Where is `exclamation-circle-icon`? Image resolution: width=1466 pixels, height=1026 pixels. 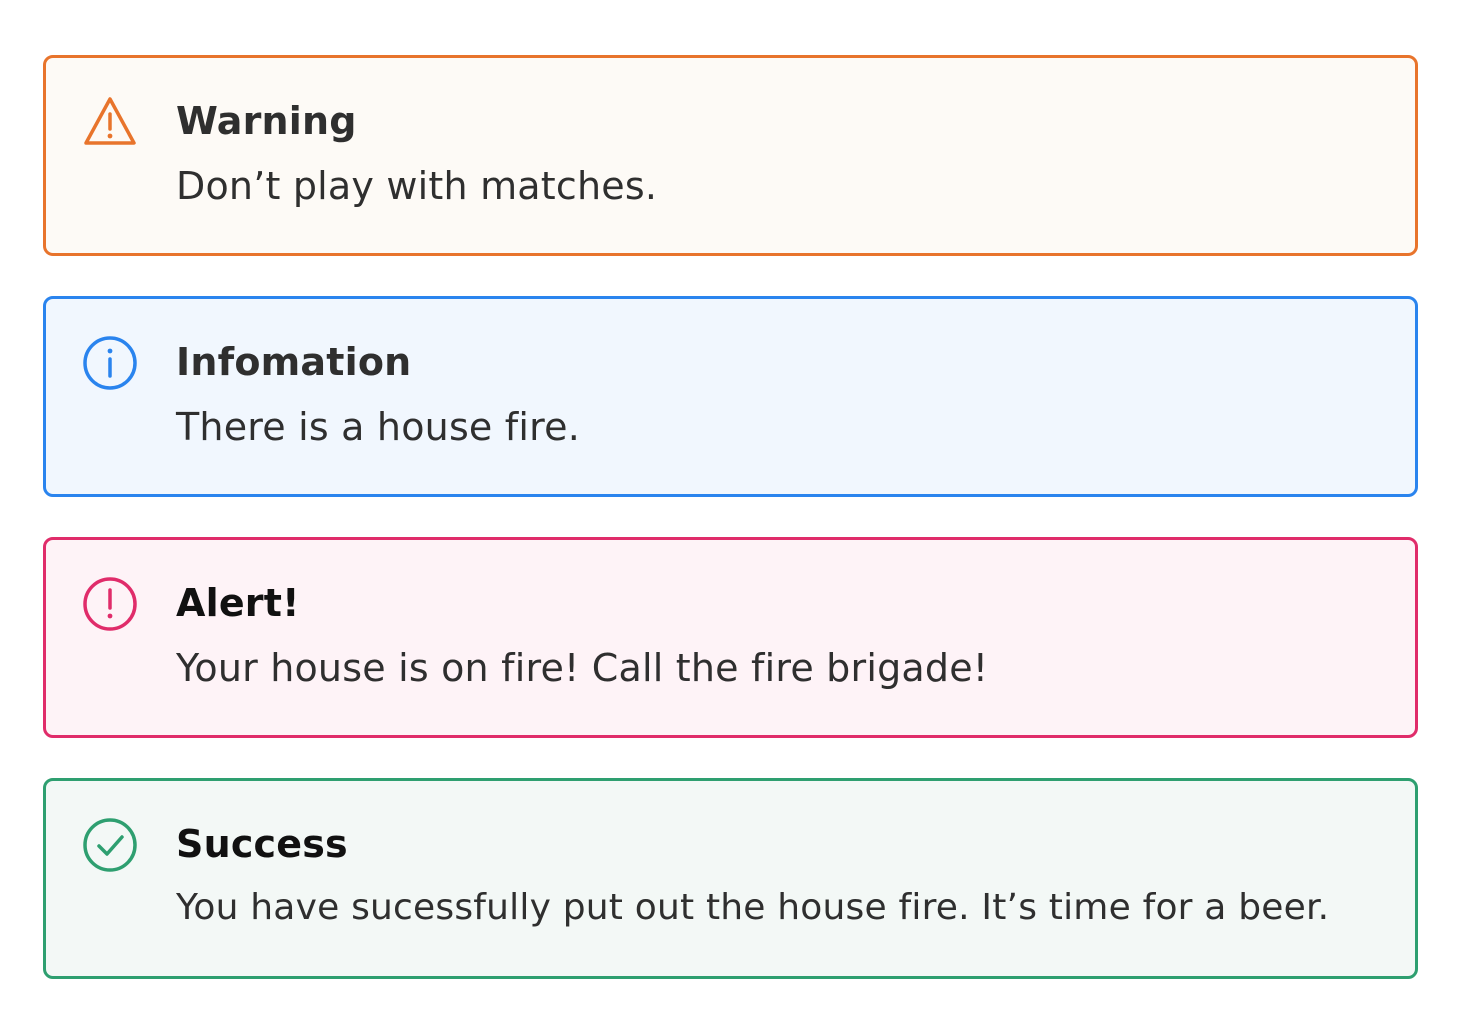 exclamation-circle-icon is located at coordinates (110, 604).